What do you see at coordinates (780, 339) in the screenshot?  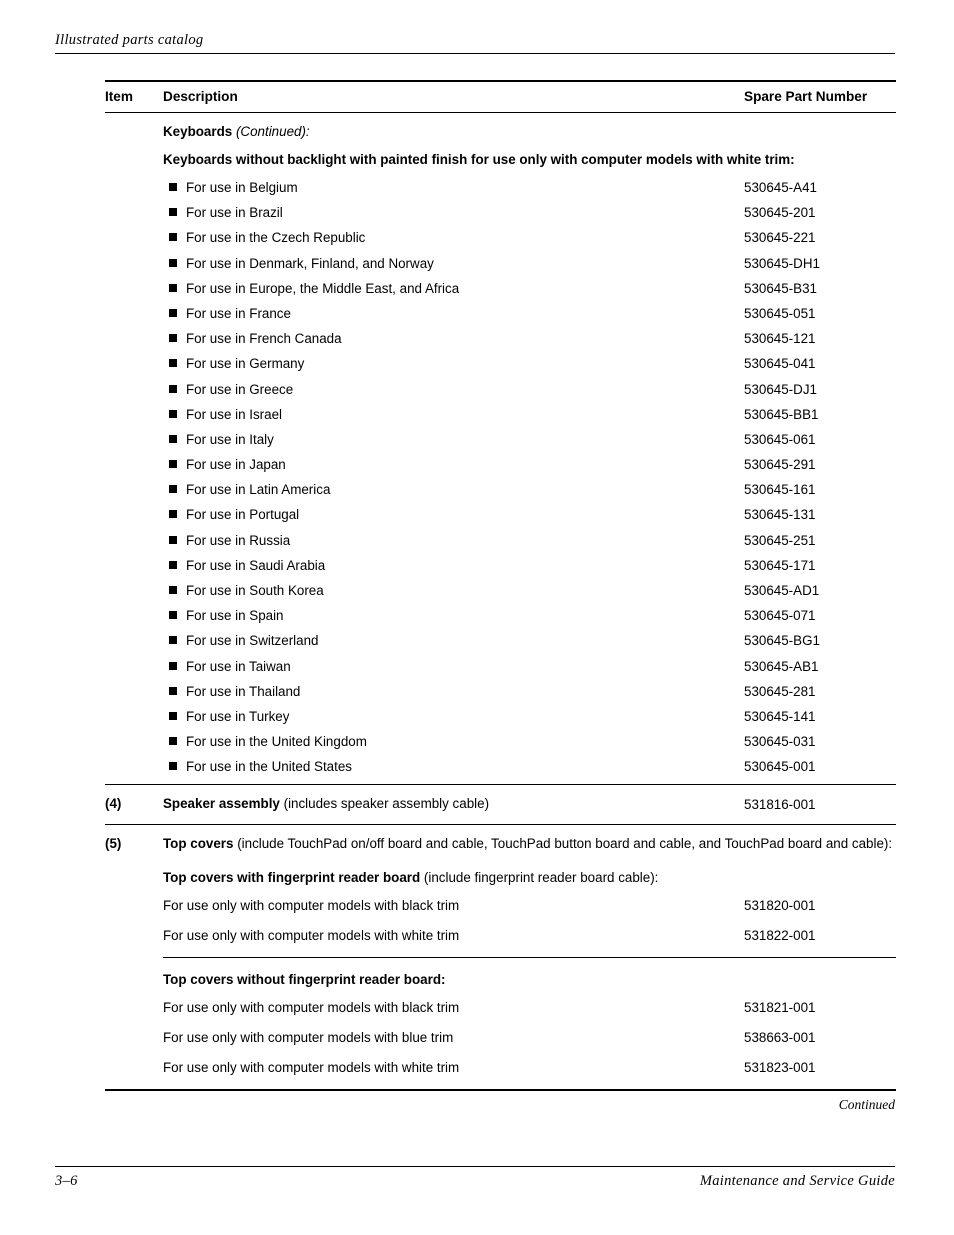 I see `row-spare-part-number: 530645-121` at bounding box center [780, 339].